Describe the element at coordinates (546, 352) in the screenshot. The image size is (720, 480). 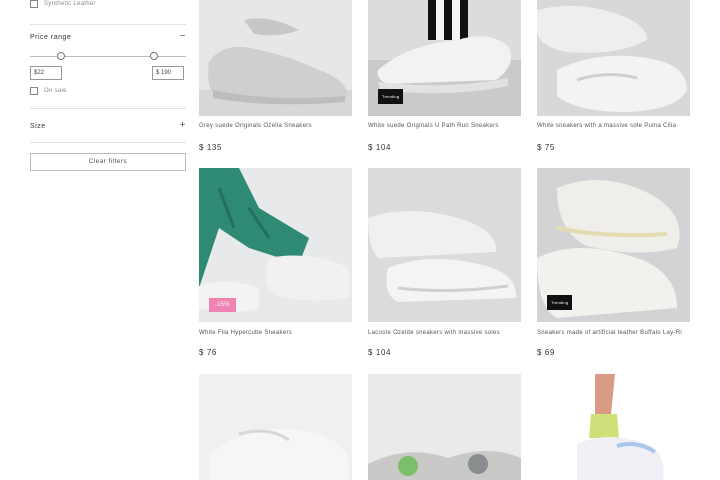
I see `product-price: $ 69` at that location.